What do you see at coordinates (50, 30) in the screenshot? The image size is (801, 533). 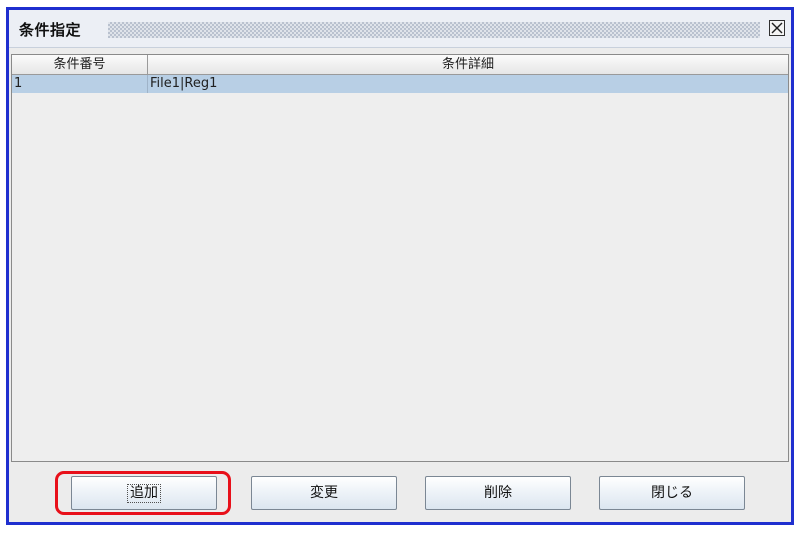 I see `dialog-title: 条件指定` at bounding box center [50, 30].